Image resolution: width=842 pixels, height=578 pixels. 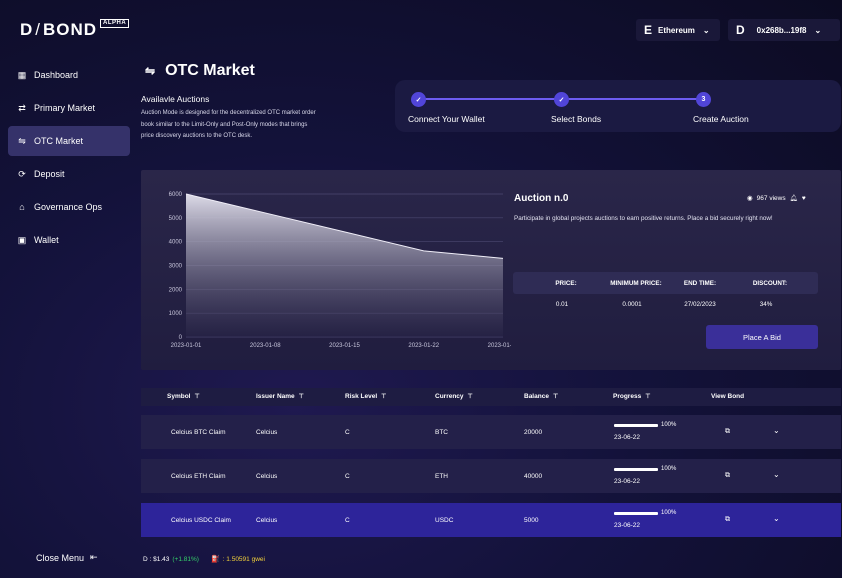 I want to click on column-view-bond: View Bond, so click(x=727, y=396).